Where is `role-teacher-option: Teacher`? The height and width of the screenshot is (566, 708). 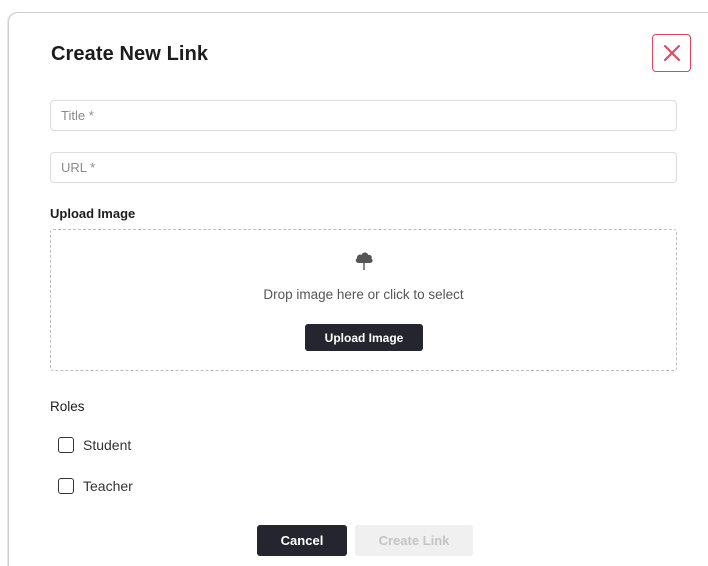 role-teacher-option: Teacher is located at coordinates (95, 486).